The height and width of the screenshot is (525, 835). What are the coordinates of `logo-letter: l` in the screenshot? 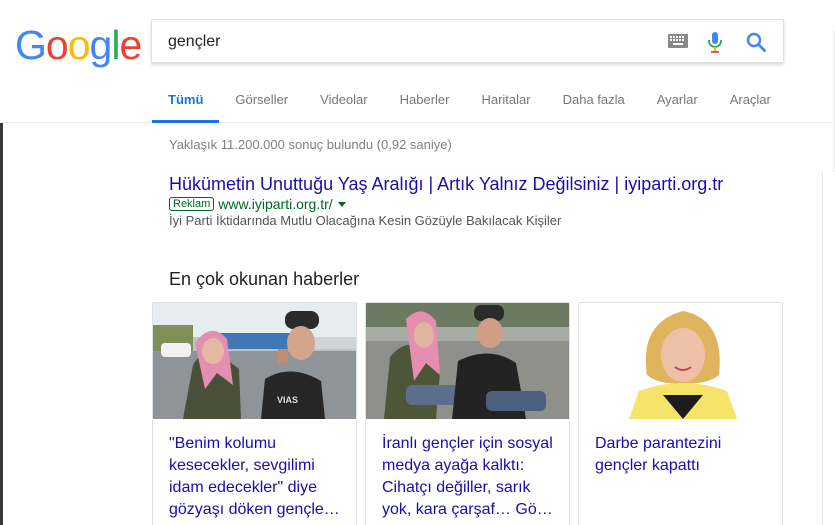 It's located at (115, 45).